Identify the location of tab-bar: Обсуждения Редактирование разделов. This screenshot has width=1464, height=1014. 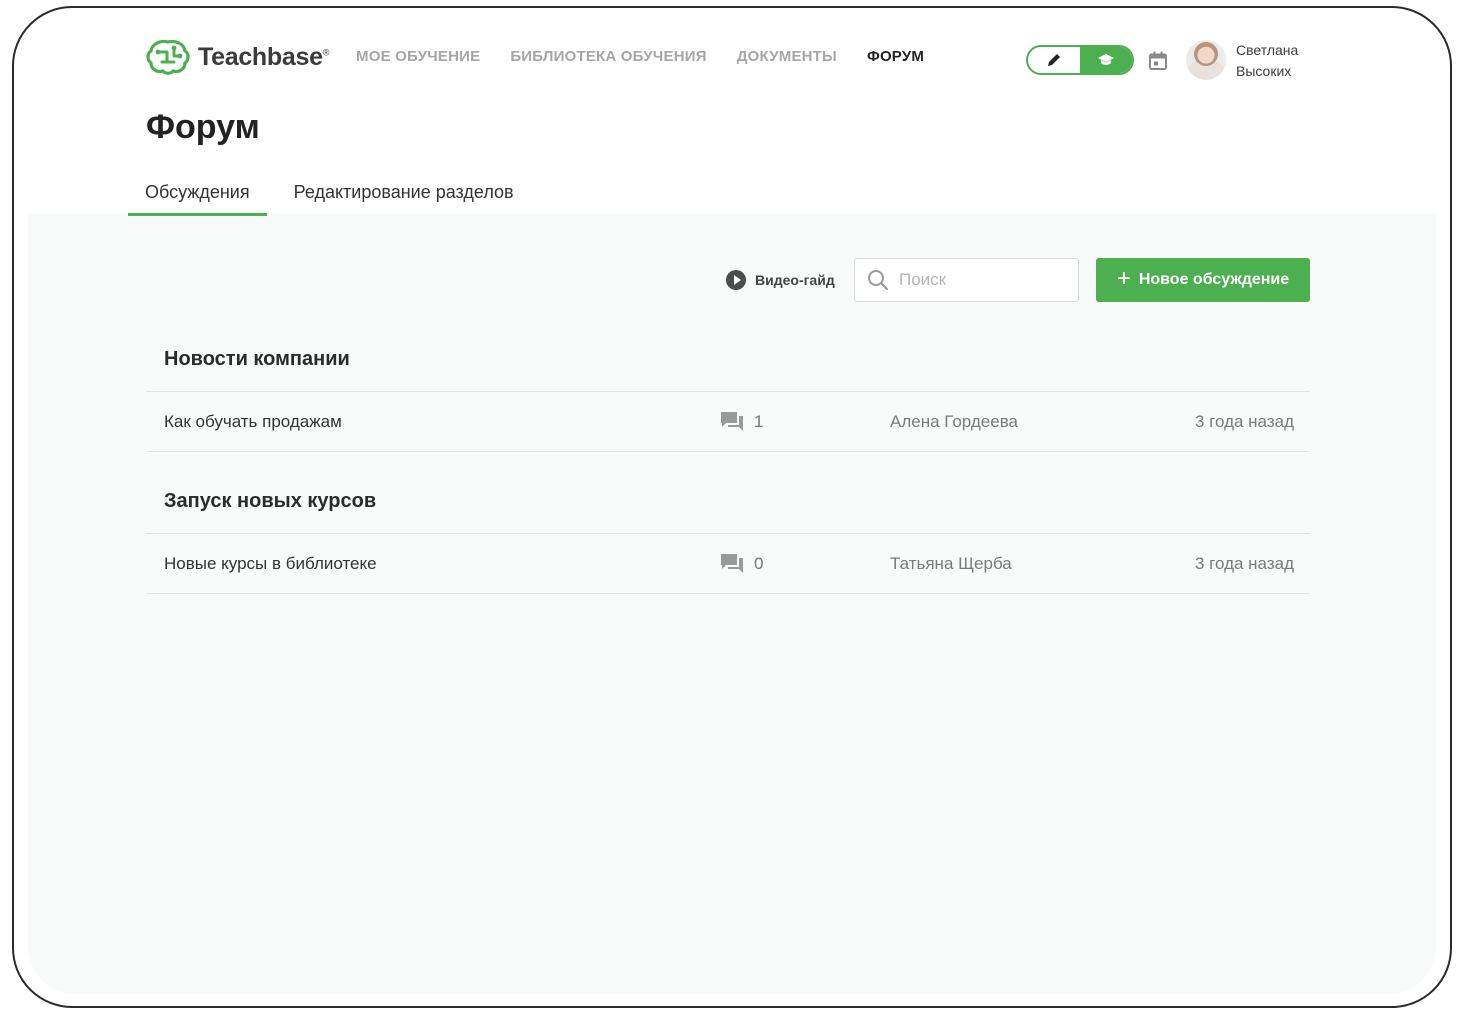
(329, 197).